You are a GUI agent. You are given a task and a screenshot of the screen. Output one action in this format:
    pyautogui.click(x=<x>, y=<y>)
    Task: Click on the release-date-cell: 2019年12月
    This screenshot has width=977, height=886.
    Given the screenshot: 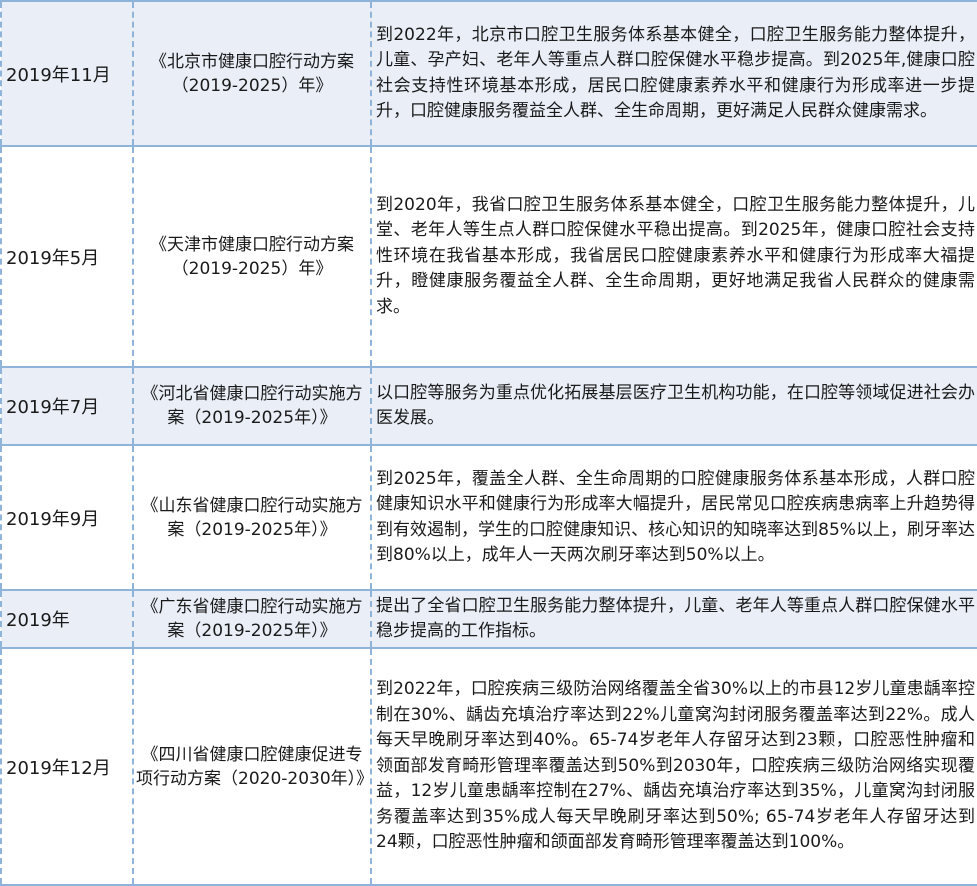 What is the action you would take?
    pyautogui.click(x=67, y=766)
    